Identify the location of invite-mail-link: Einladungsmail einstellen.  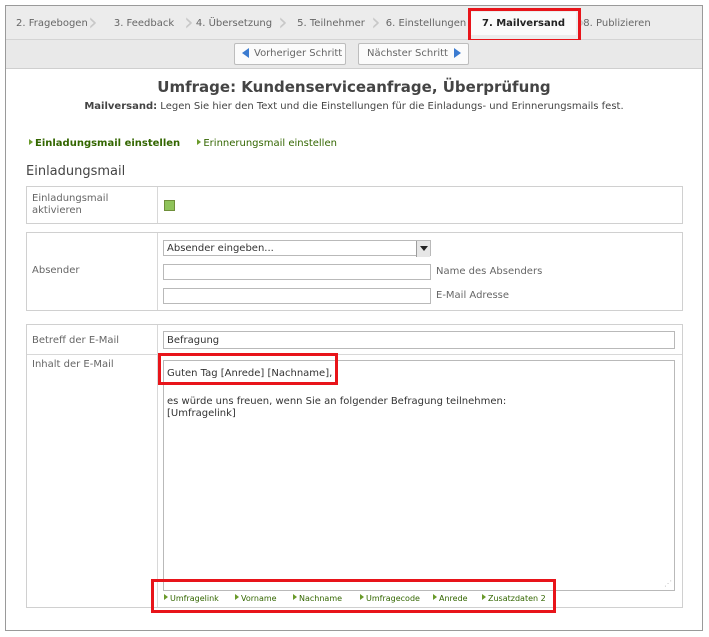
(104, 143).